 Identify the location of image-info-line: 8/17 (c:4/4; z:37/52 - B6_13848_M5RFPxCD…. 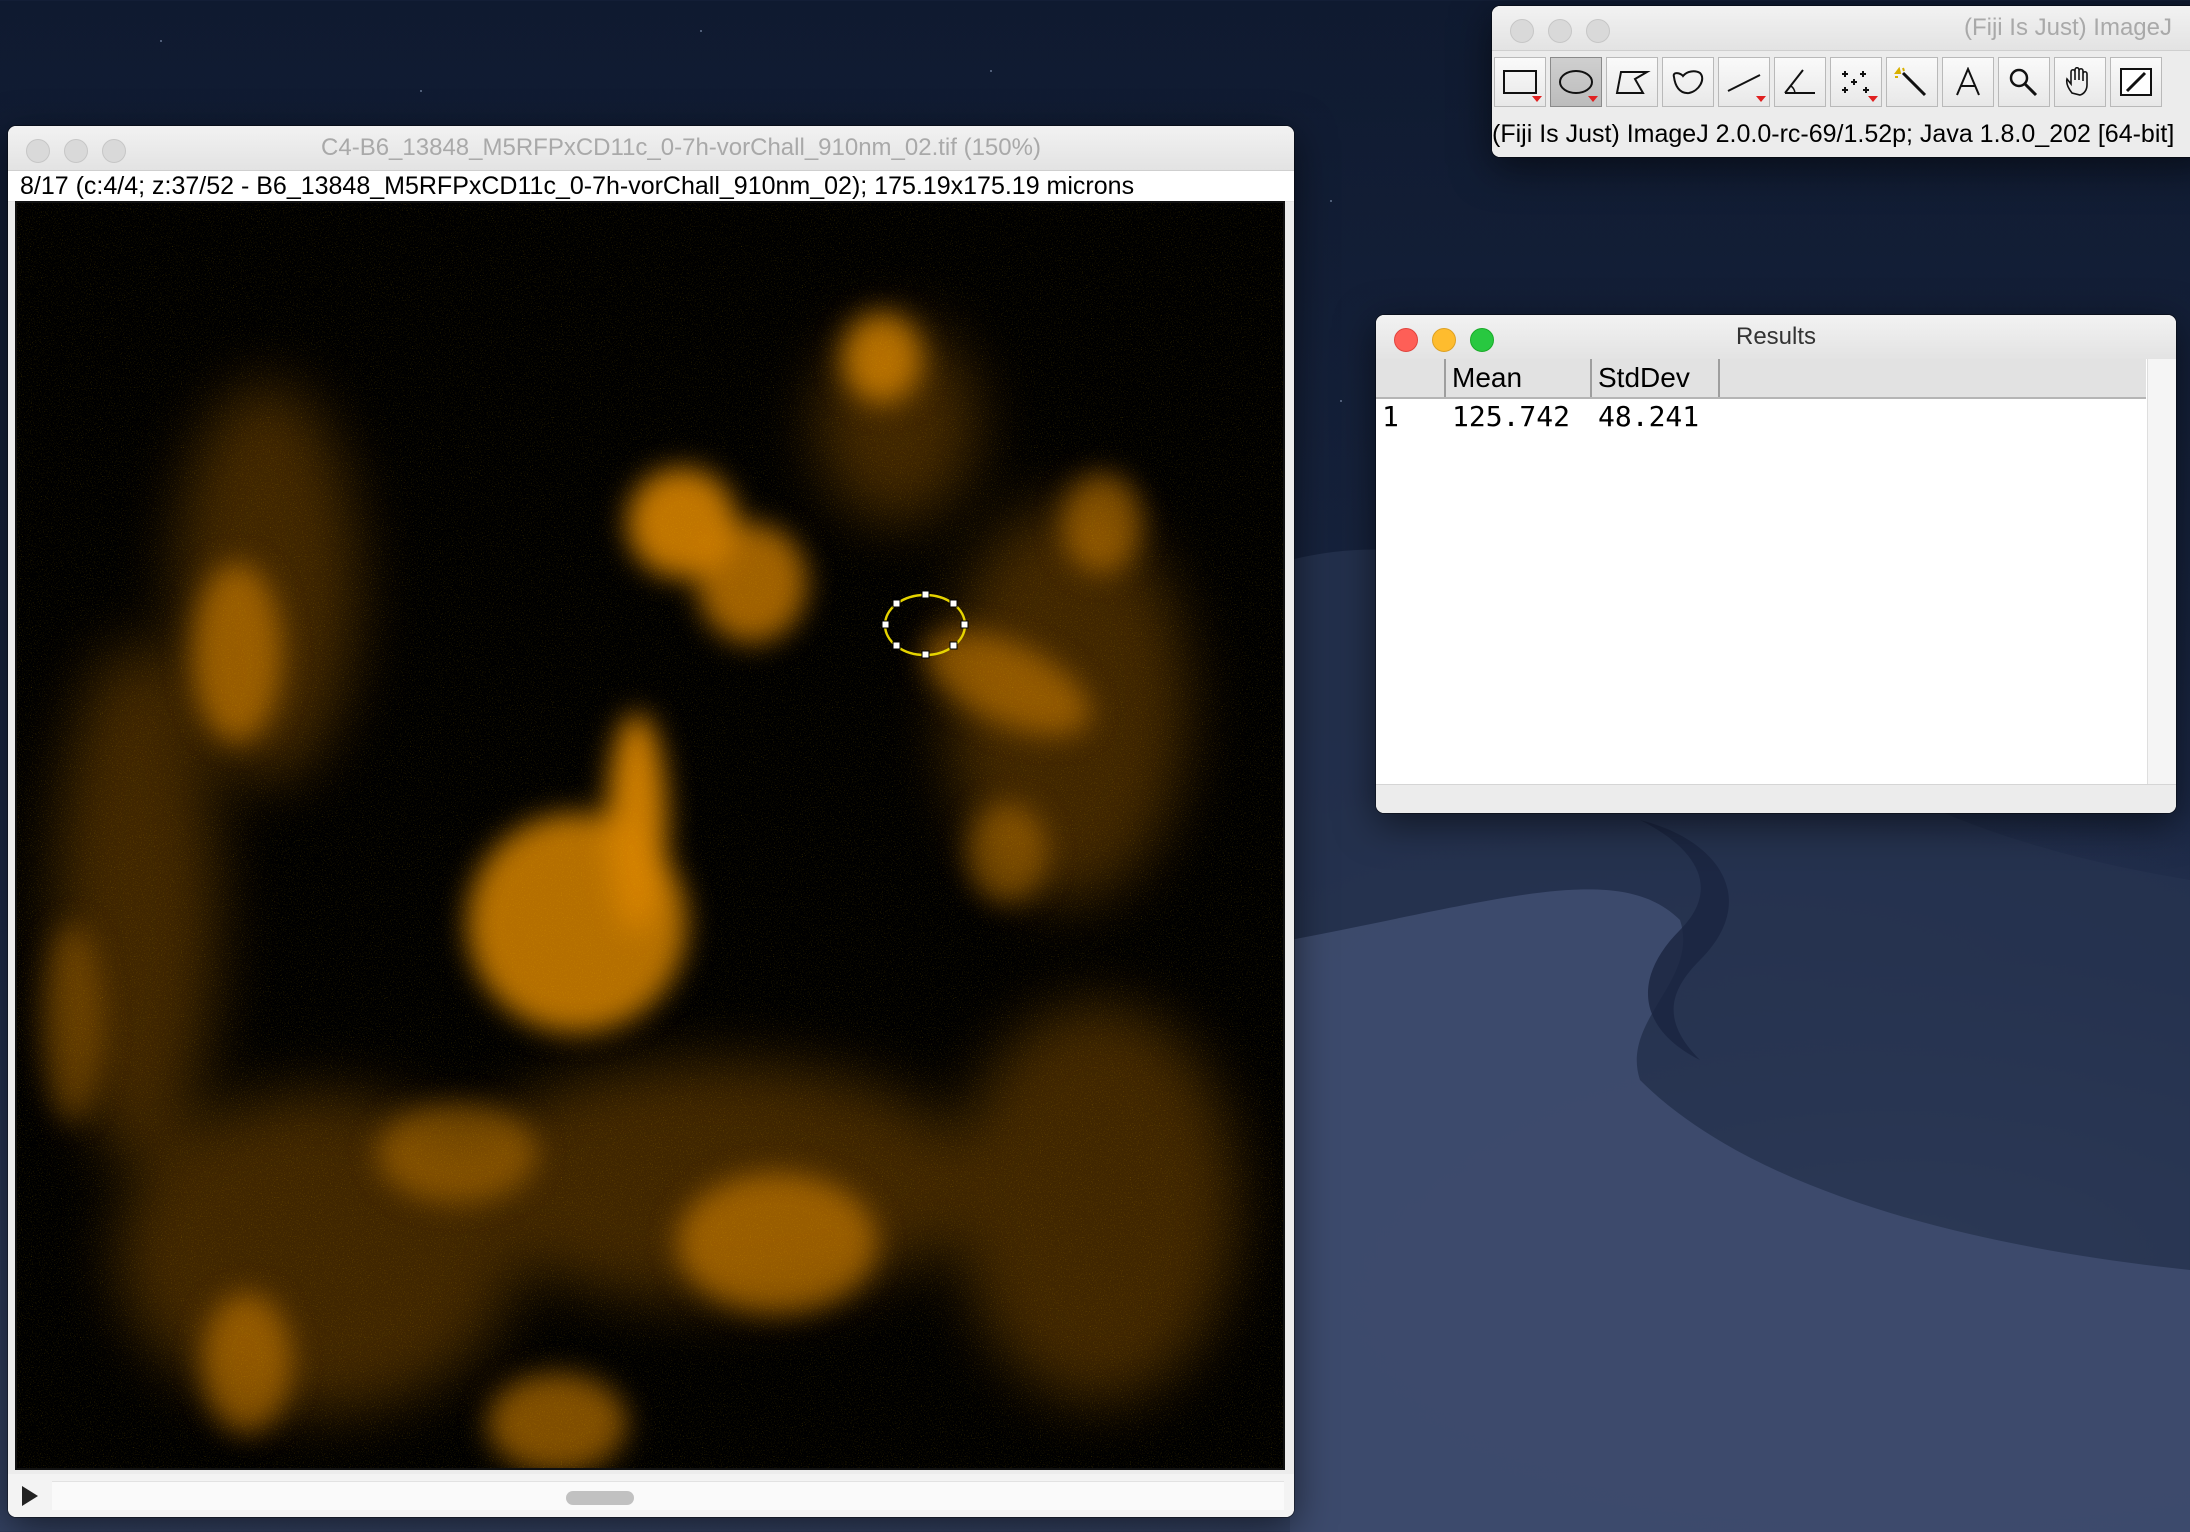
(651, 186).